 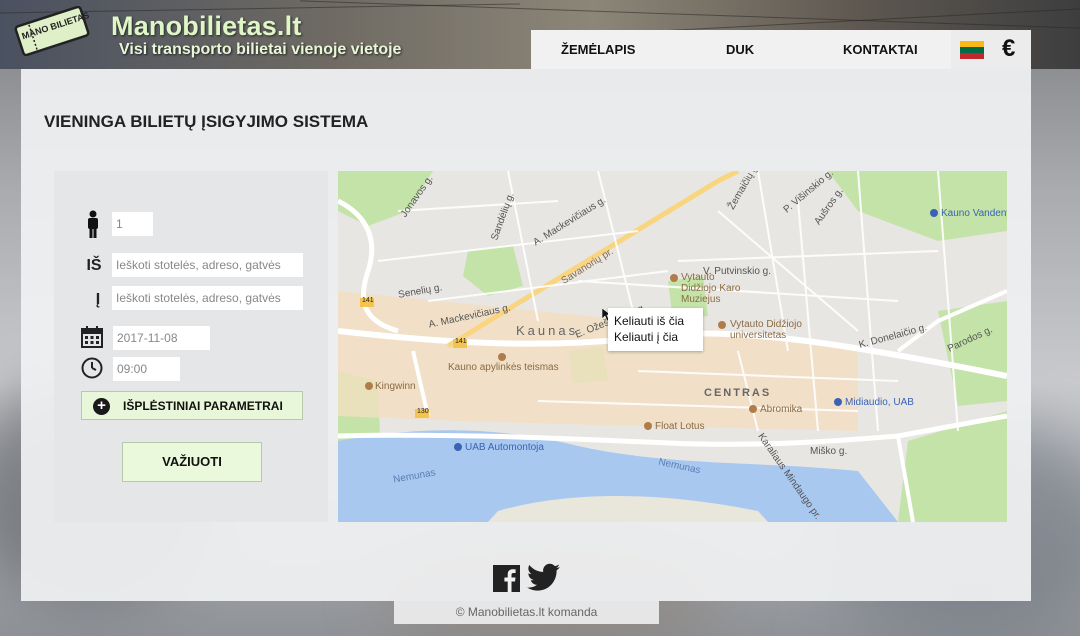 What do you see at coordinates (766, 330) in the screenshot?
I see `poi-label: Vytauto Didžiojo universitetas` at bounding box center [766, 330].